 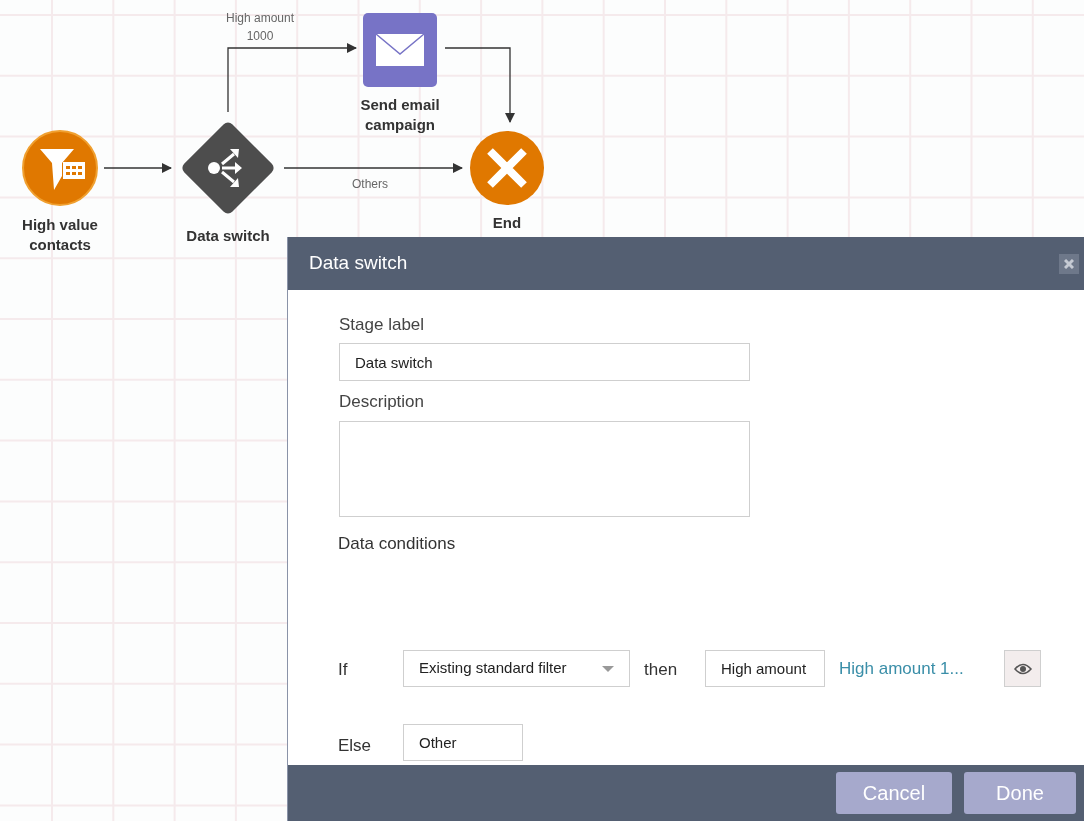 What do you see at coordinates (382, 325) in the screenshot?
I see `field-label: Stage label` at bounding box center [382, 325].